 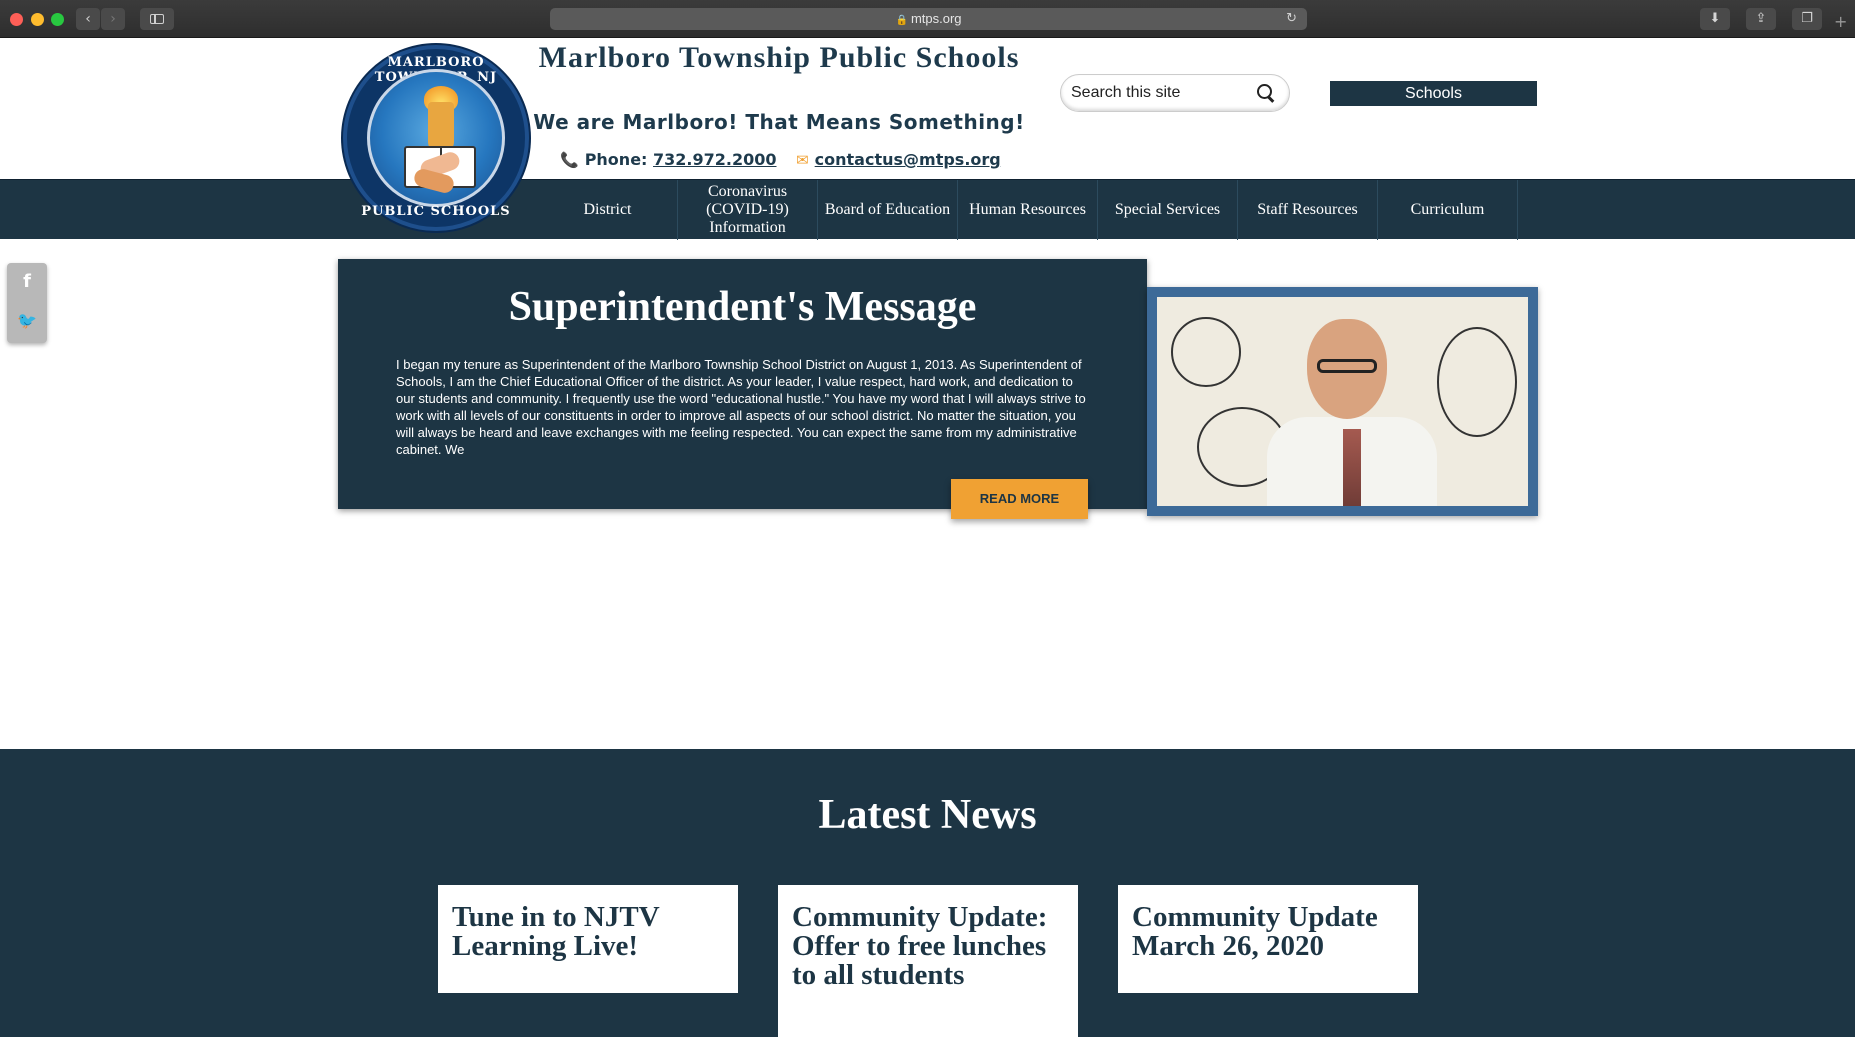 I want to click on news-card-title: Tune in to NJTV Learning Live!, so click(x=588, y=932).